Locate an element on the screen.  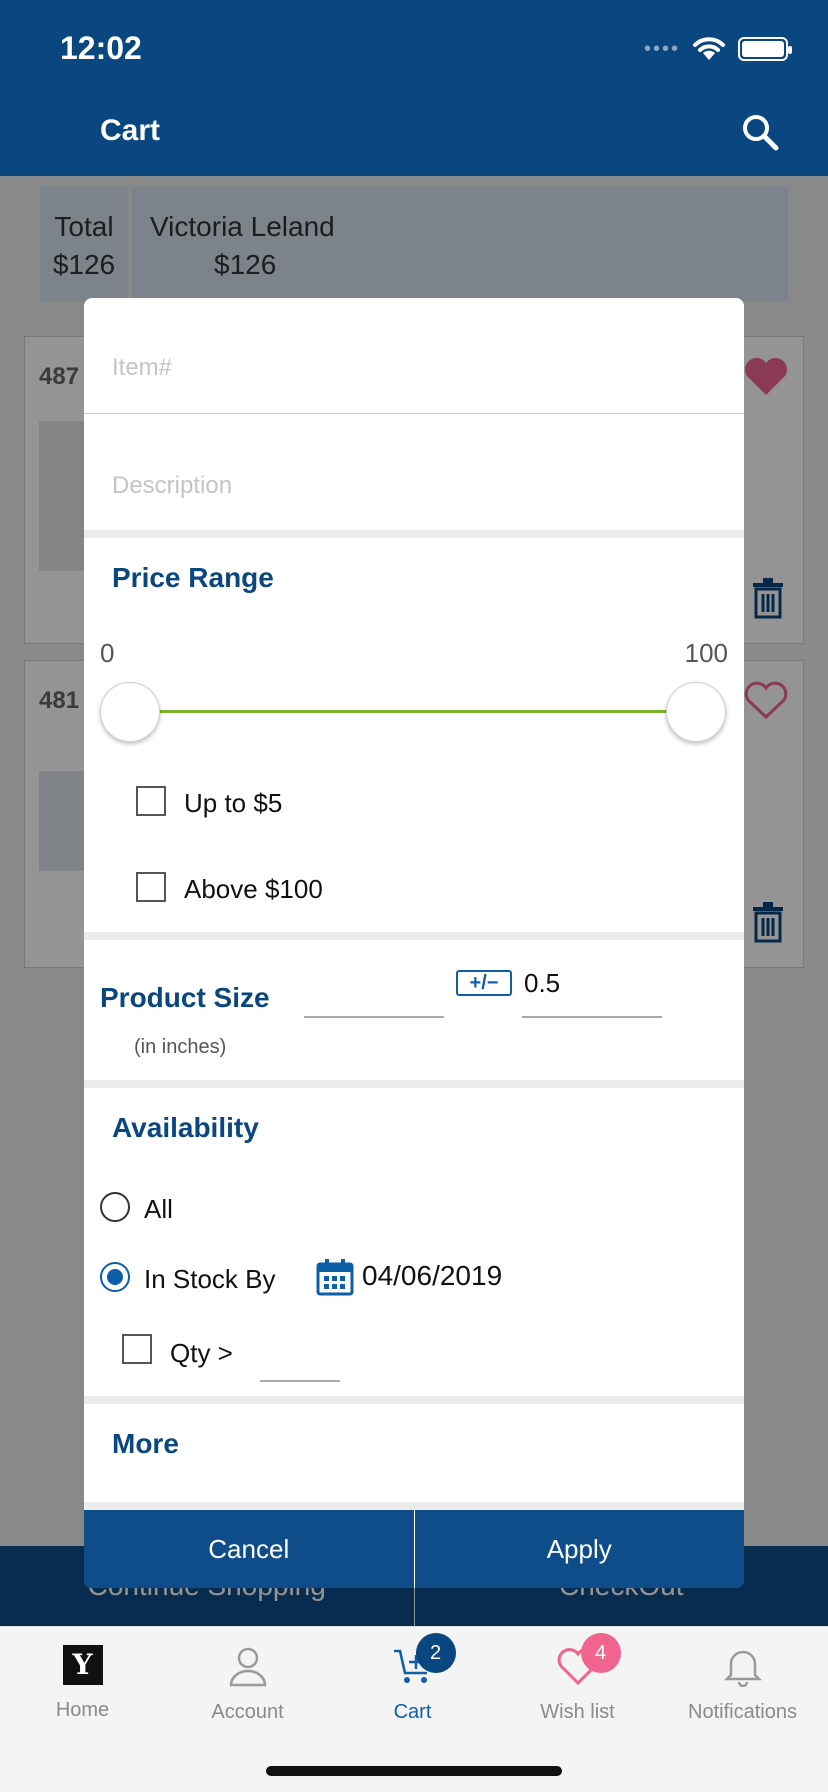
battery-icon is located at coordinates (765, 49).